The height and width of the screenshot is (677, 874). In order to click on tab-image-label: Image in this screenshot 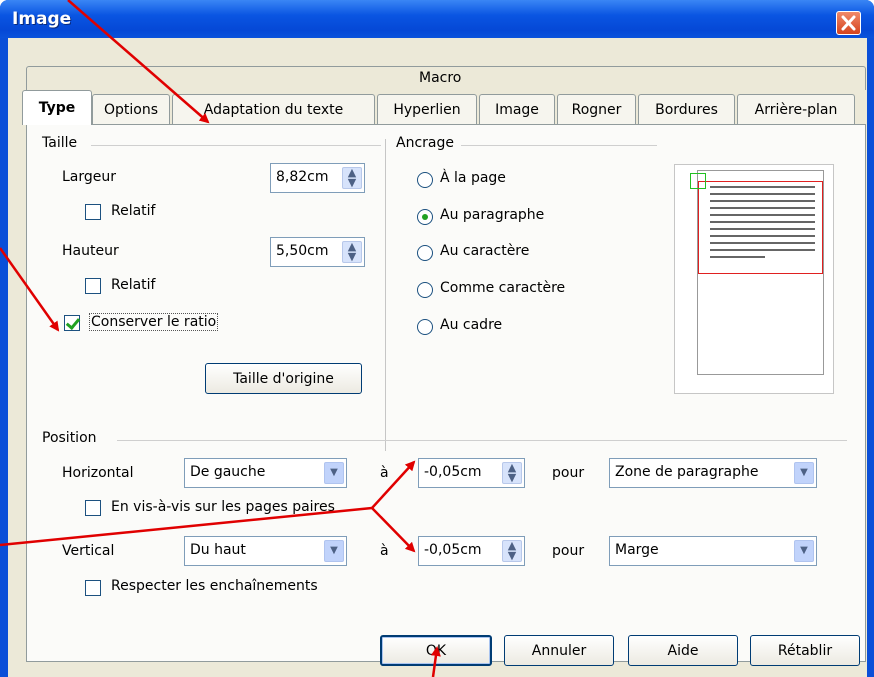, I will do `click(517, 109)`.